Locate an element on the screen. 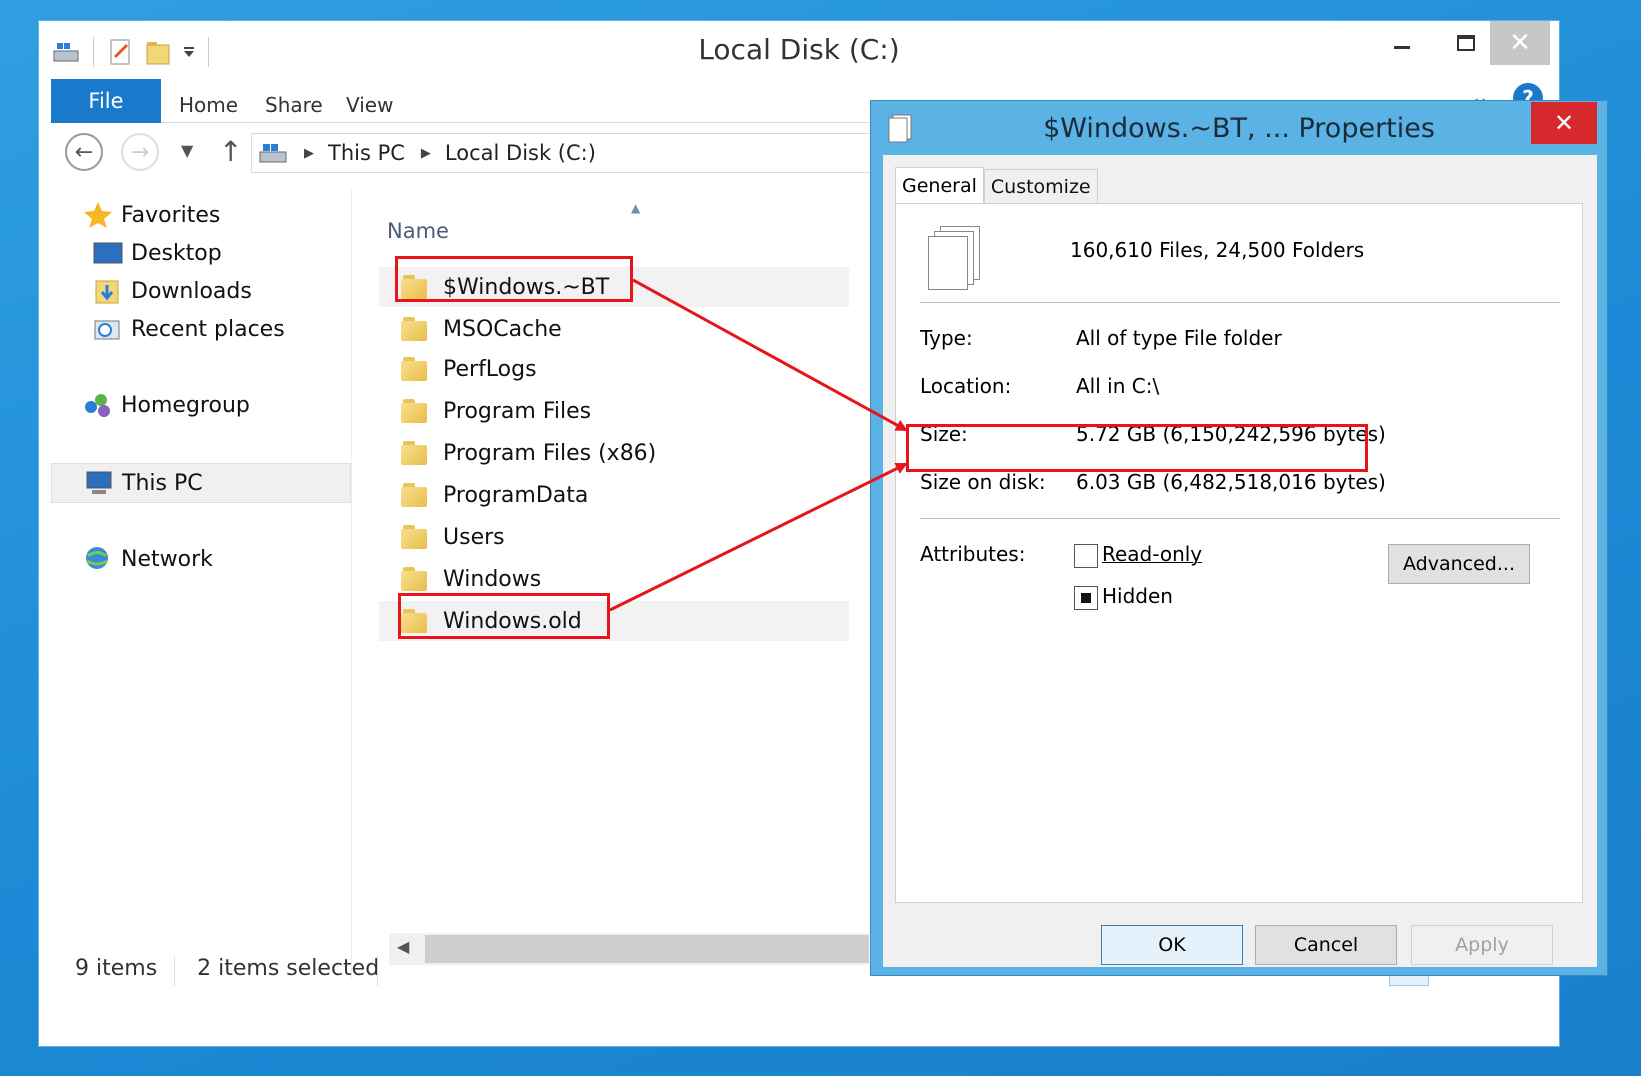 The height and width of the screenshot is (1076, 1641). file-row: Program Files is located at coordinates (614, 411).